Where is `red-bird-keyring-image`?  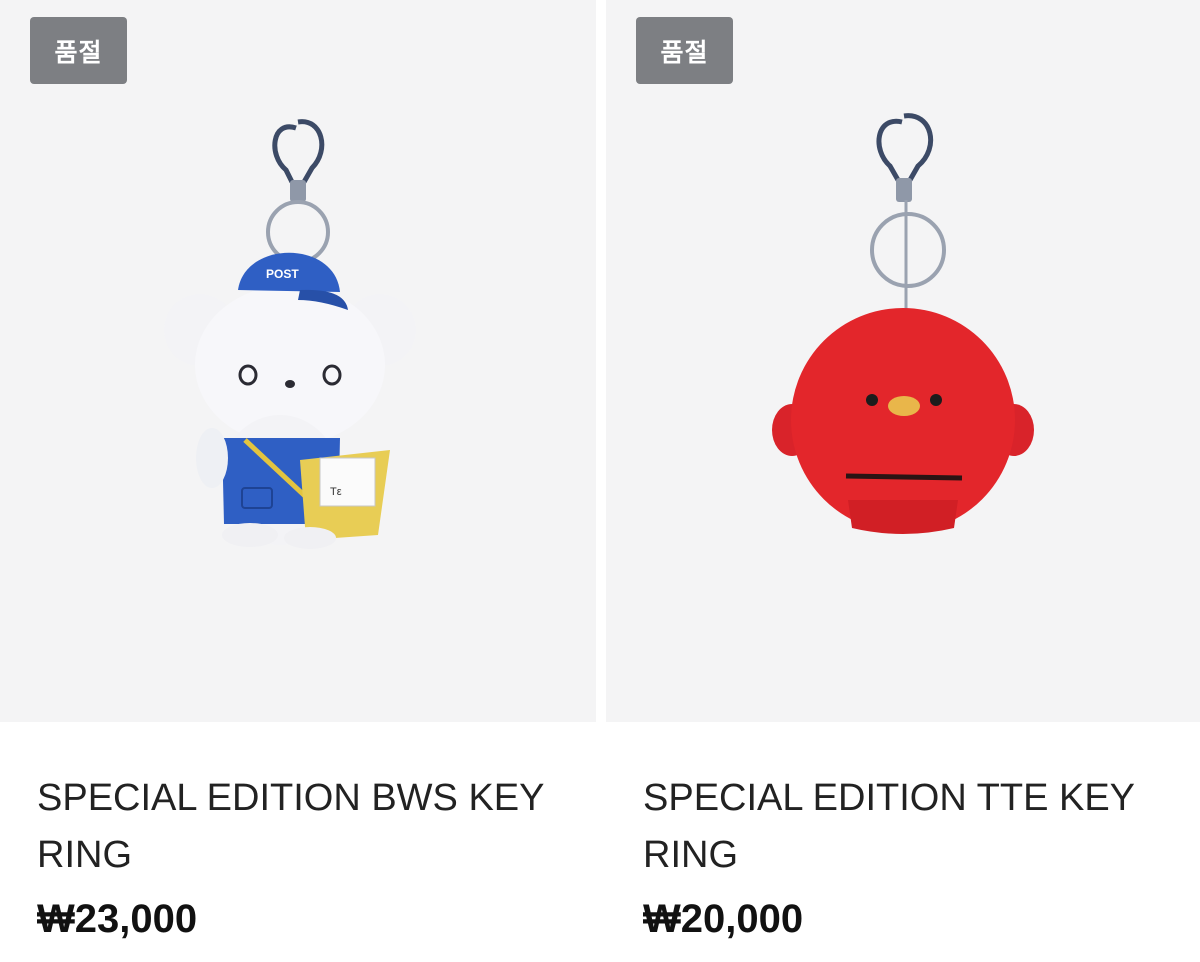
red-bird-keyring-image is located at coordinates (903, 323).